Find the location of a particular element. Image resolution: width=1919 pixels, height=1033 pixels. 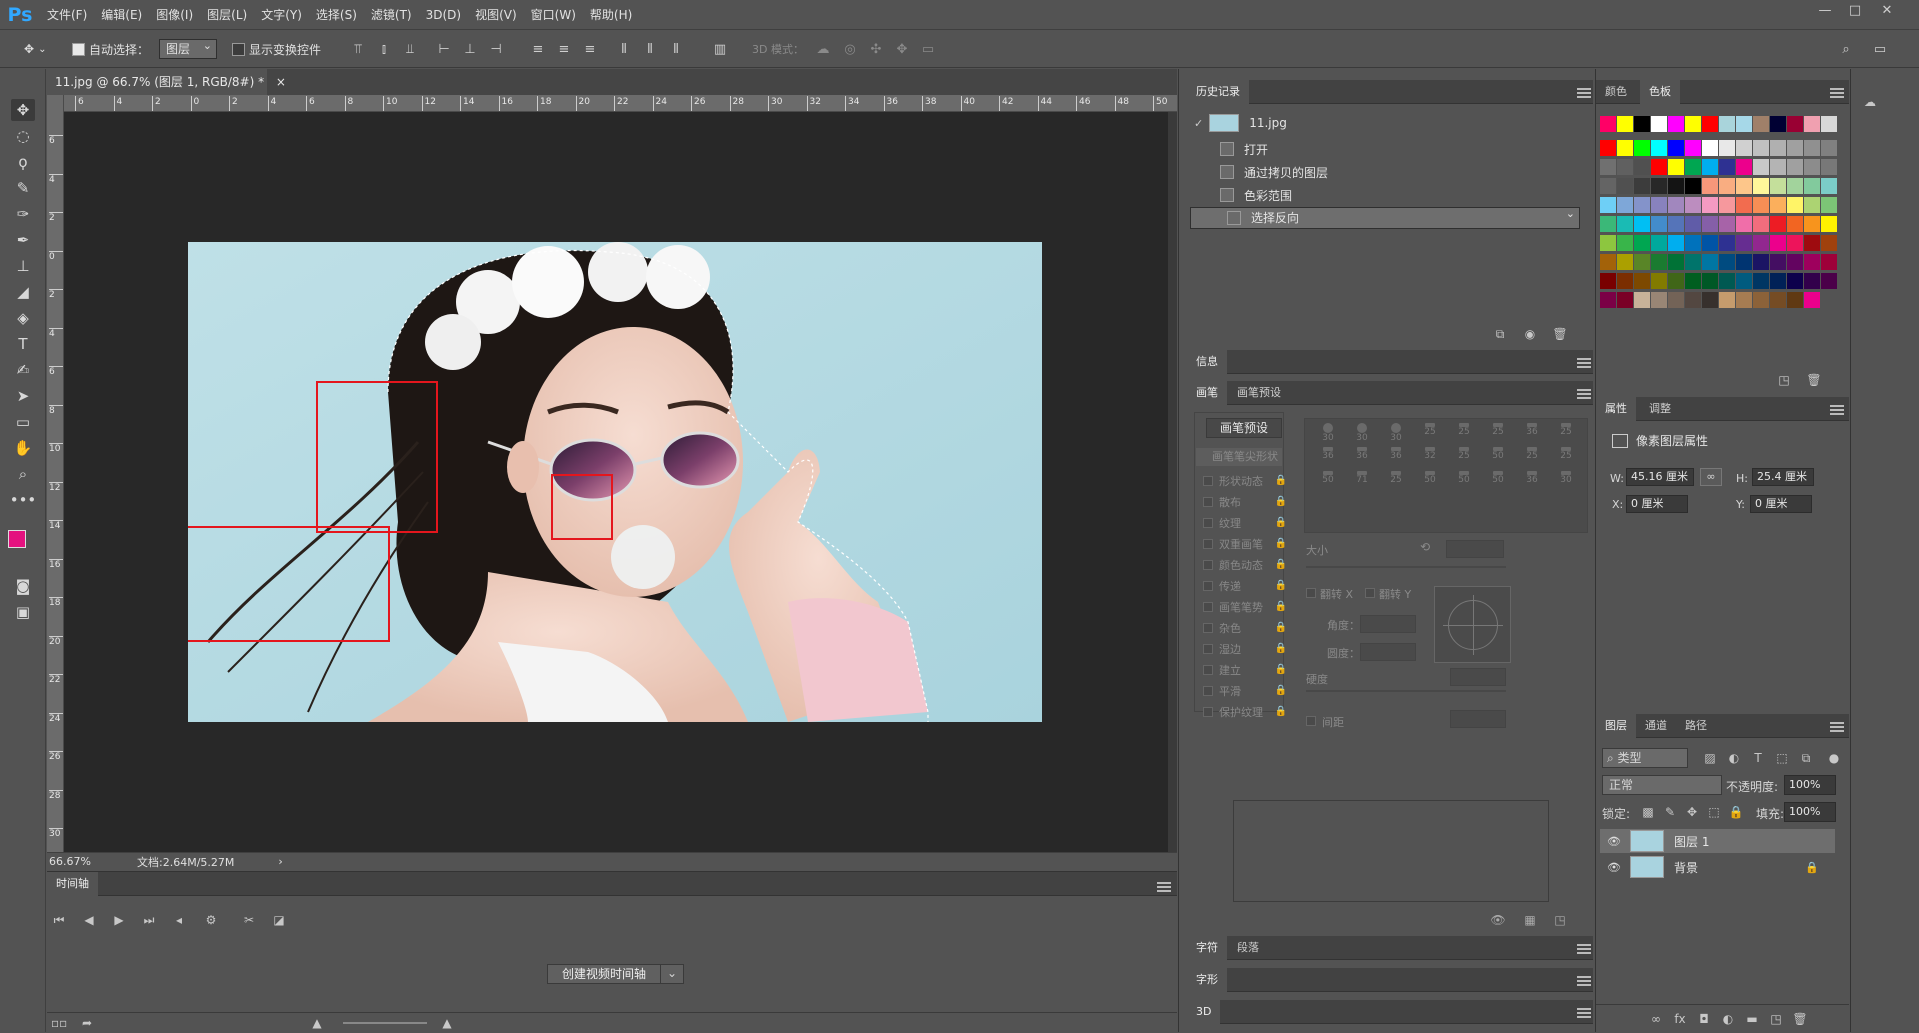

3d-orbit-icon: ☁ is located at coordinates (823, 50).